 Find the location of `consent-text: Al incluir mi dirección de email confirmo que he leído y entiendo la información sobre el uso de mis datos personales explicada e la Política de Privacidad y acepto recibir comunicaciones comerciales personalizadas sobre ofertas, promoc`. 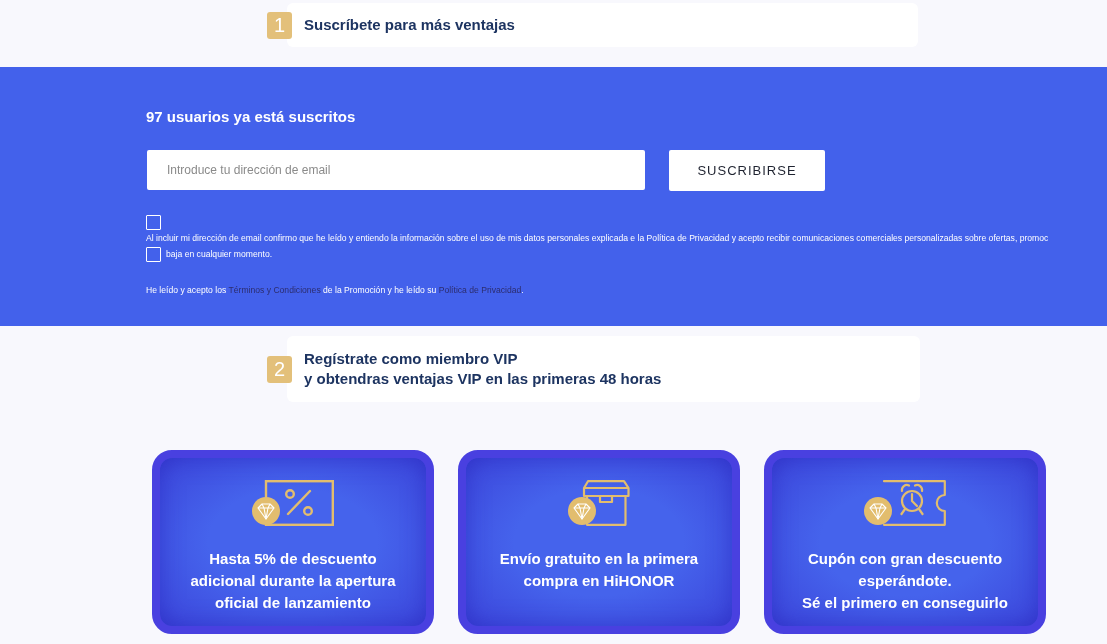

consent-text: Al incluir mi dirección de email confirmo que he leído y entiendo la información sobre el uso de mis datos personales explicada e la Política de Privacidad y acepto recibir comunicaciones comerciales personalizadas sobre ofertas, promoc is located at coordinates (597, 238).